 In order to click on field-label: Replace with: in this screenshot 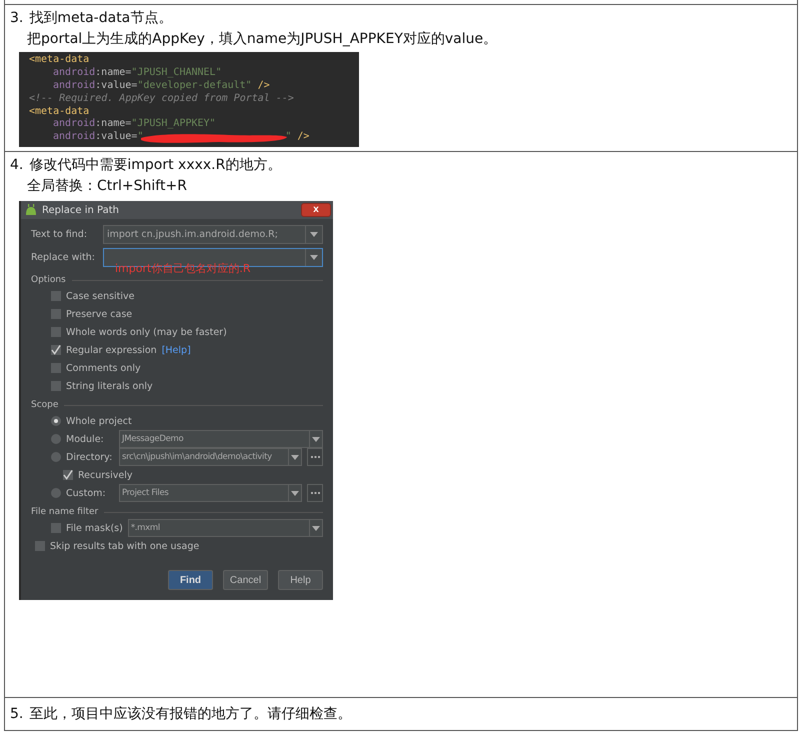, I will do `click(63, 257)`.